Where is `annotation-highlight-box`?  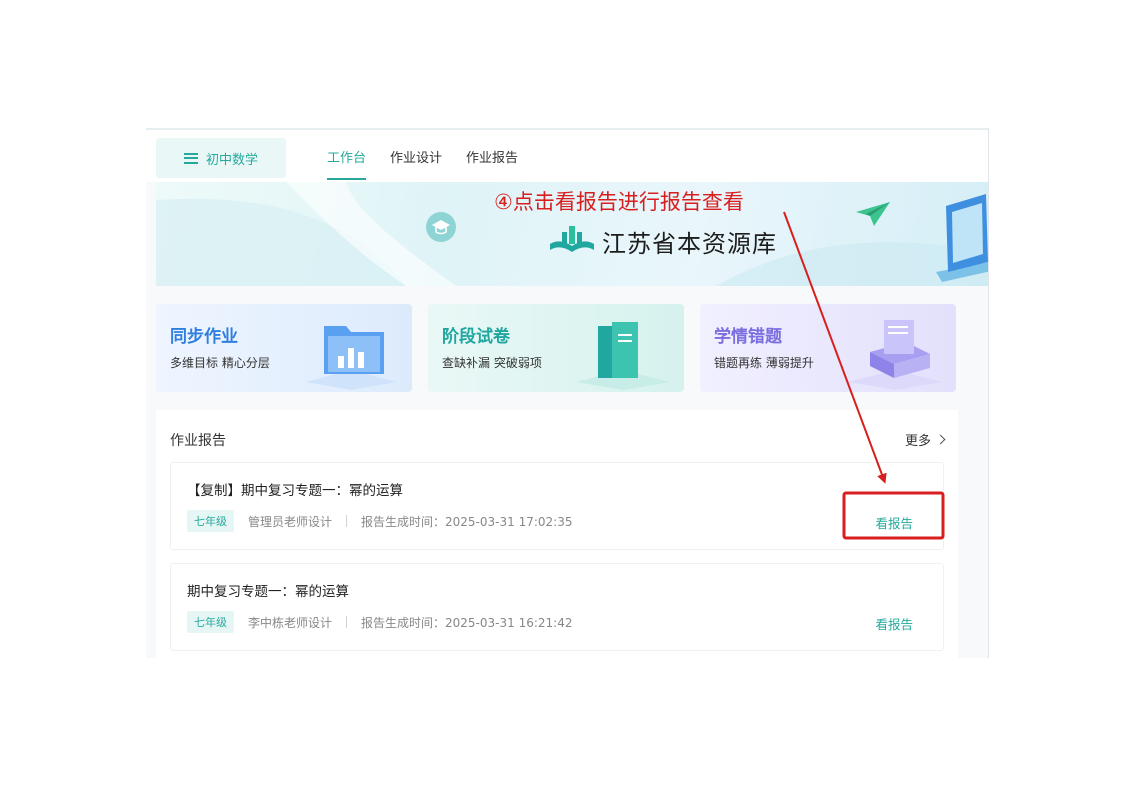 annotation-highlight-box is located at coordinates (893, 515).